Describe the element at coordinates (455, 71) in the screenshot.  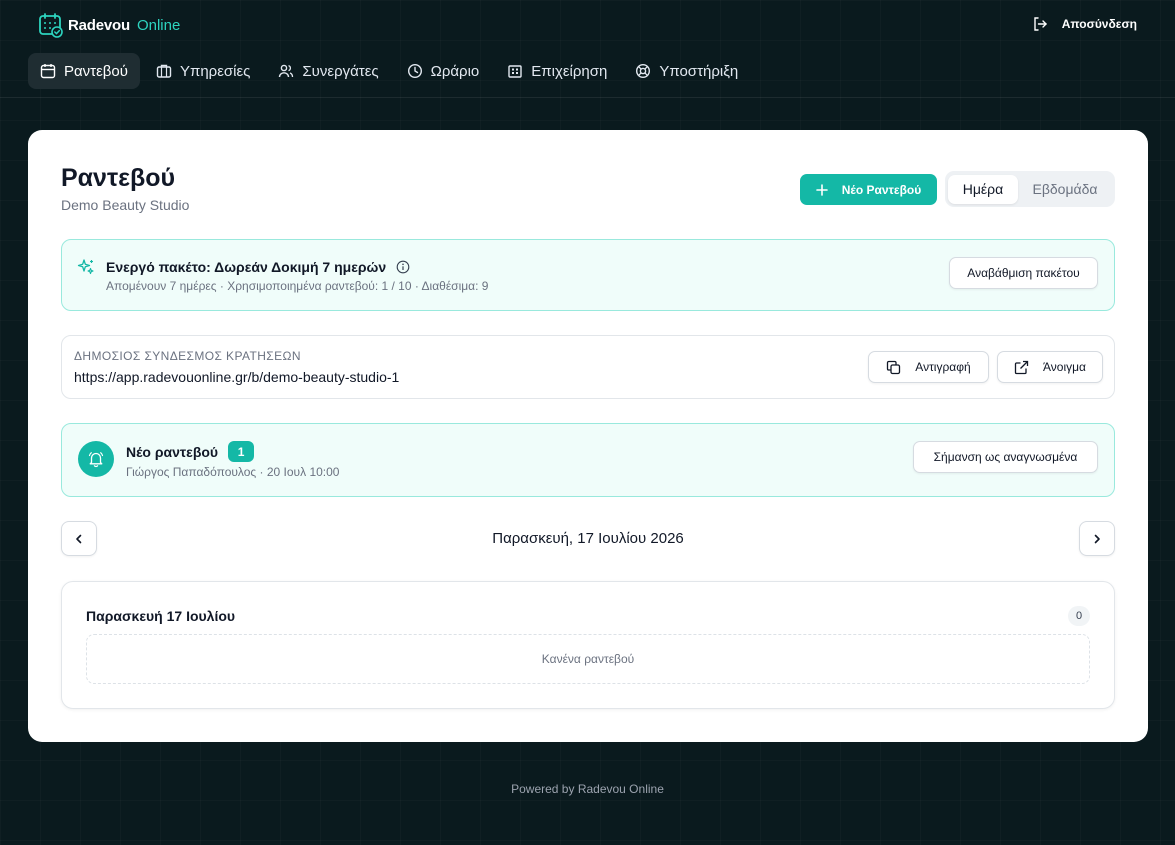
I see `nav-label: Ωράριο` at that location.